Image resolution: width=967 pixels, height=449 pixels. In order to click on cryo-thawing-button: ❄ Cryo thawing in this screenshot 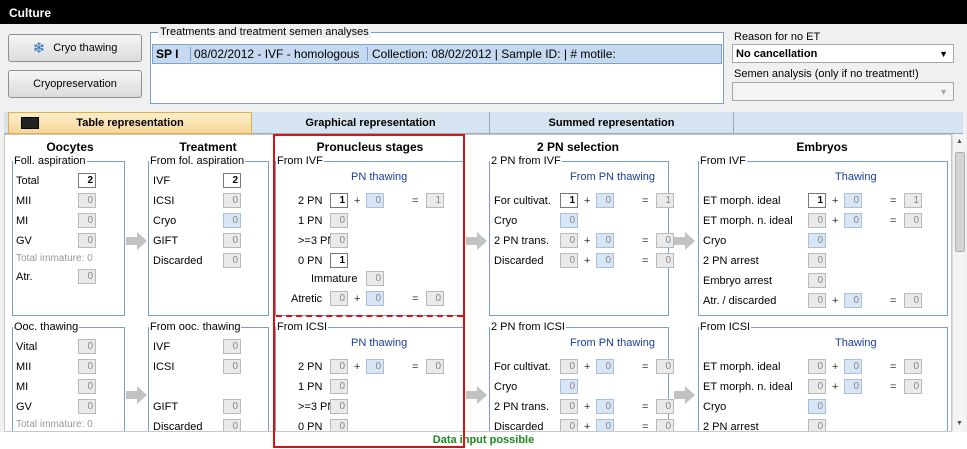, I will do `click(75, 48)`.